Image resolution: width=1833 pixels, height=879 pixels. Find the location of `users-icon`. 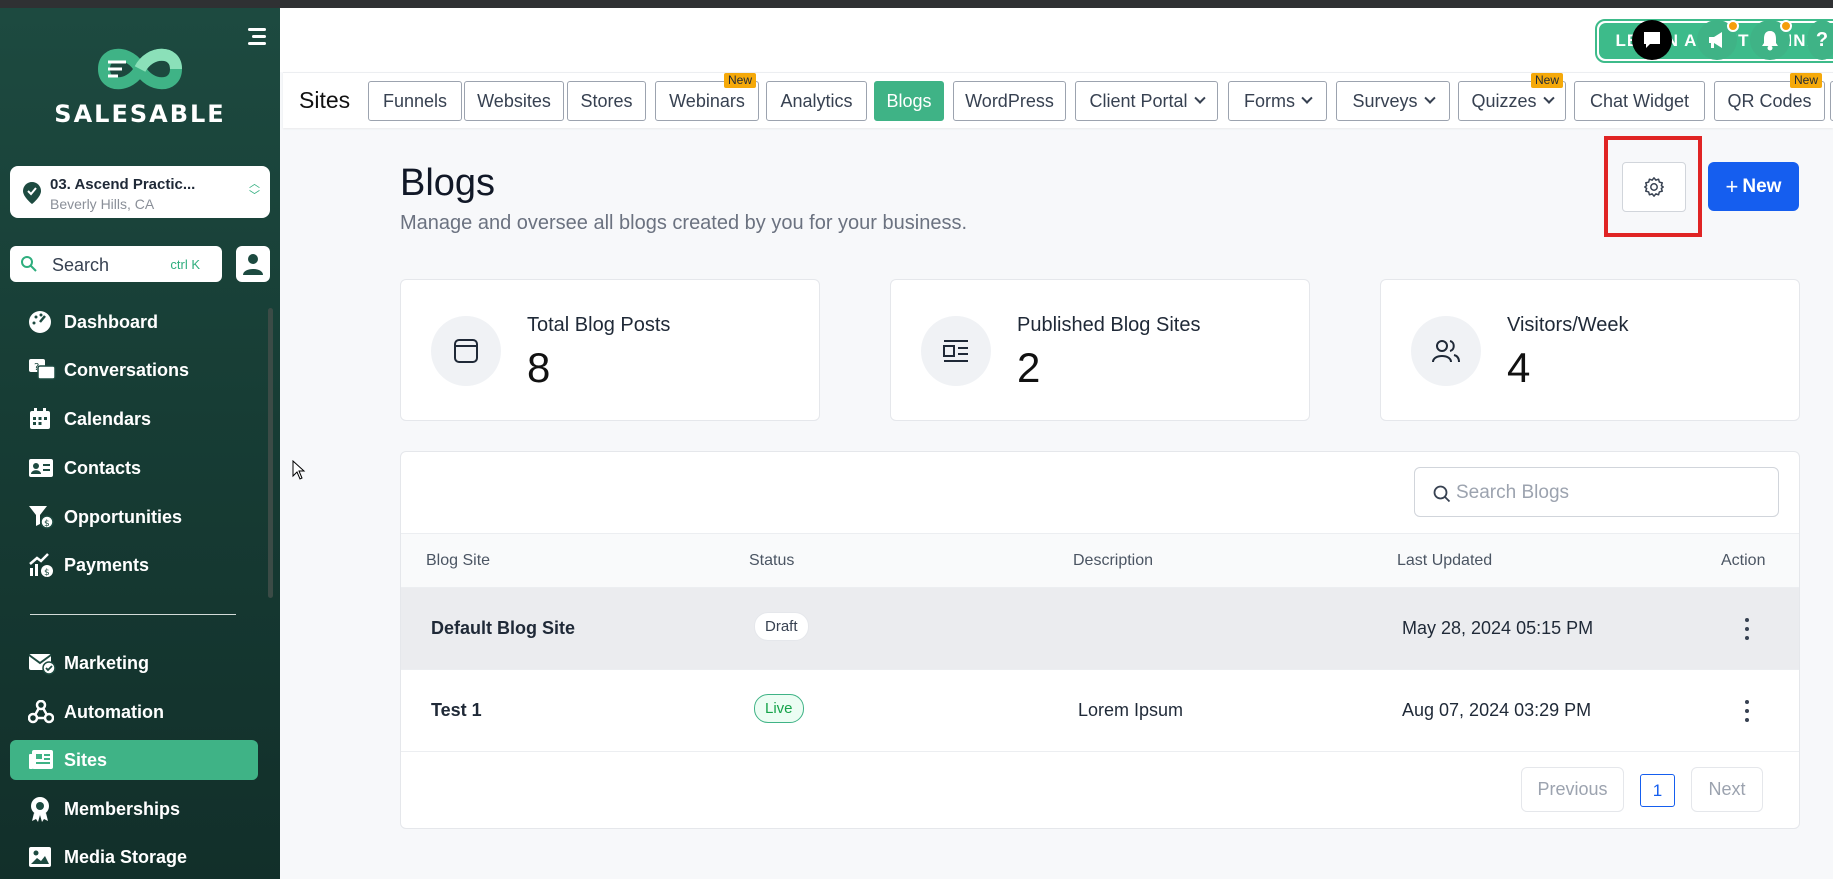

users-icon is located at coordinates (1446, 351).